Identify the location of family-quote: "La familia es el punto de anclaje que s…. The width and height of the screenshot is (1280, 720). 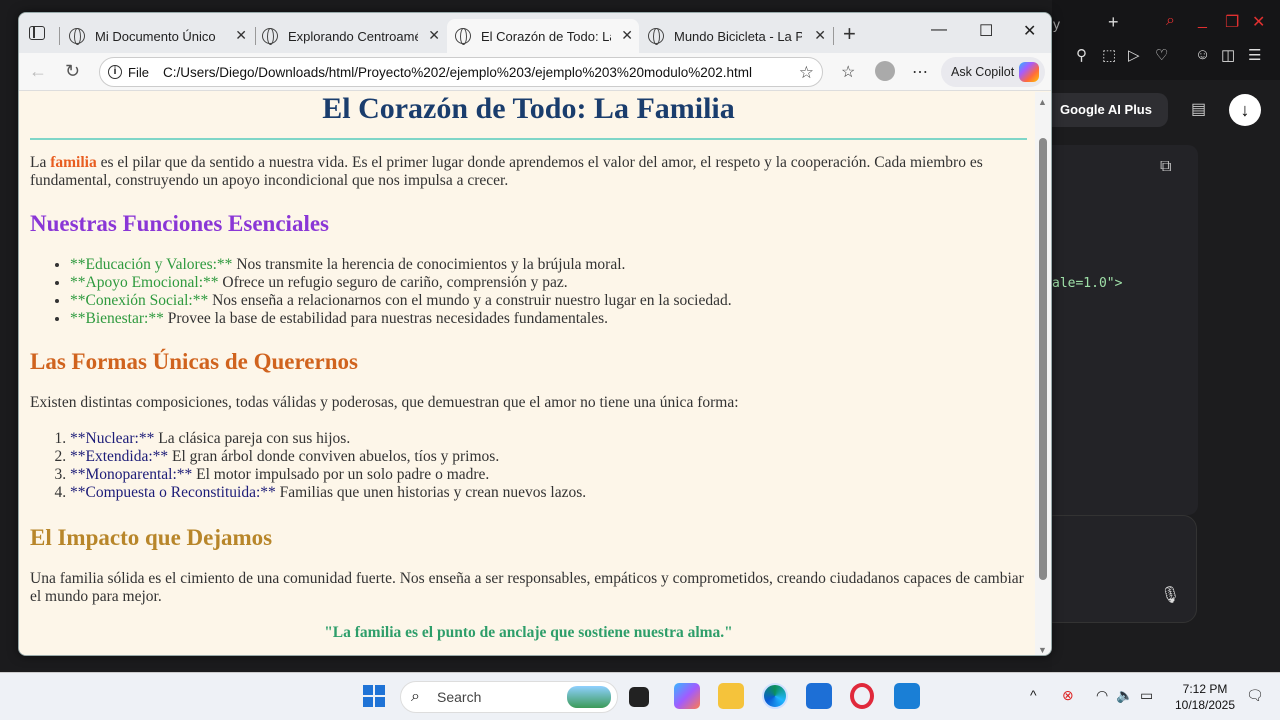
(528, 632).